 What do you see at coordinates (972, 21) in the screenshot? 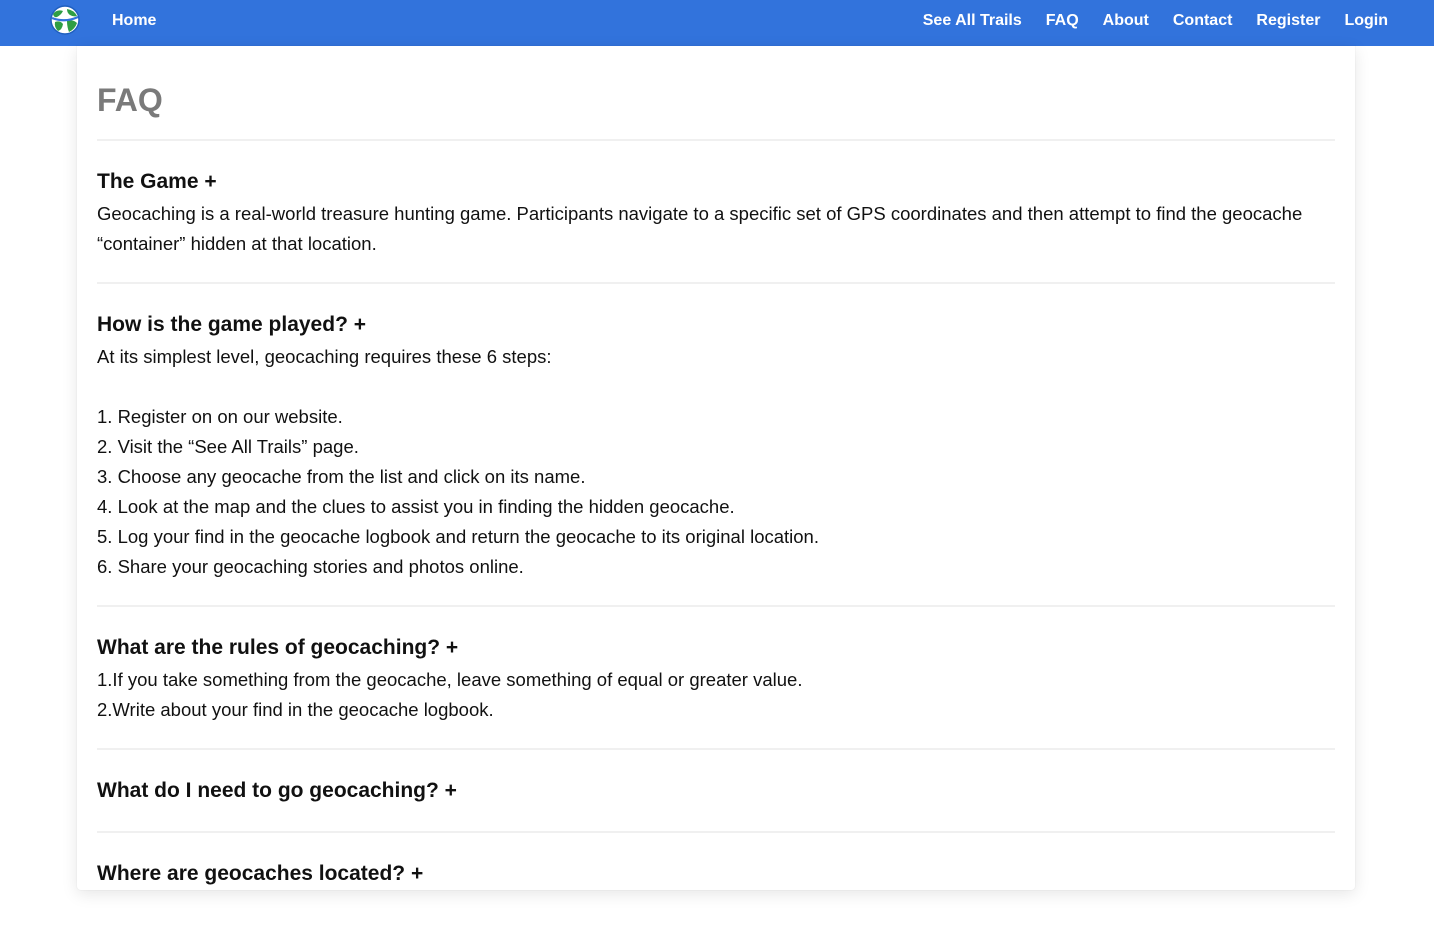
I see `nav-see-all-trails-link: See All Trails` at bounding box center [972, 21].